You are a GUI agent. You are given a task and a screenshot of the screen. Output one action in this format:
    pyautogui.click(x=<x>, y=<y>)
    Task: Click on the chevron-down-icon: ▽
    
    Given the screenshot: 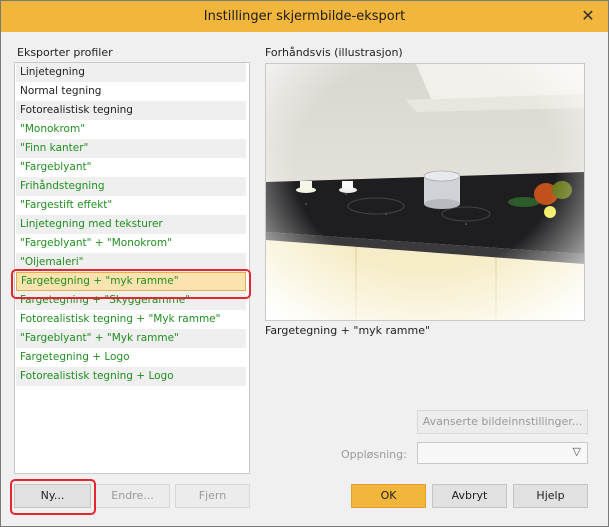 What is the action you would take?
    pyautogui.click(x=576, y=451)
    